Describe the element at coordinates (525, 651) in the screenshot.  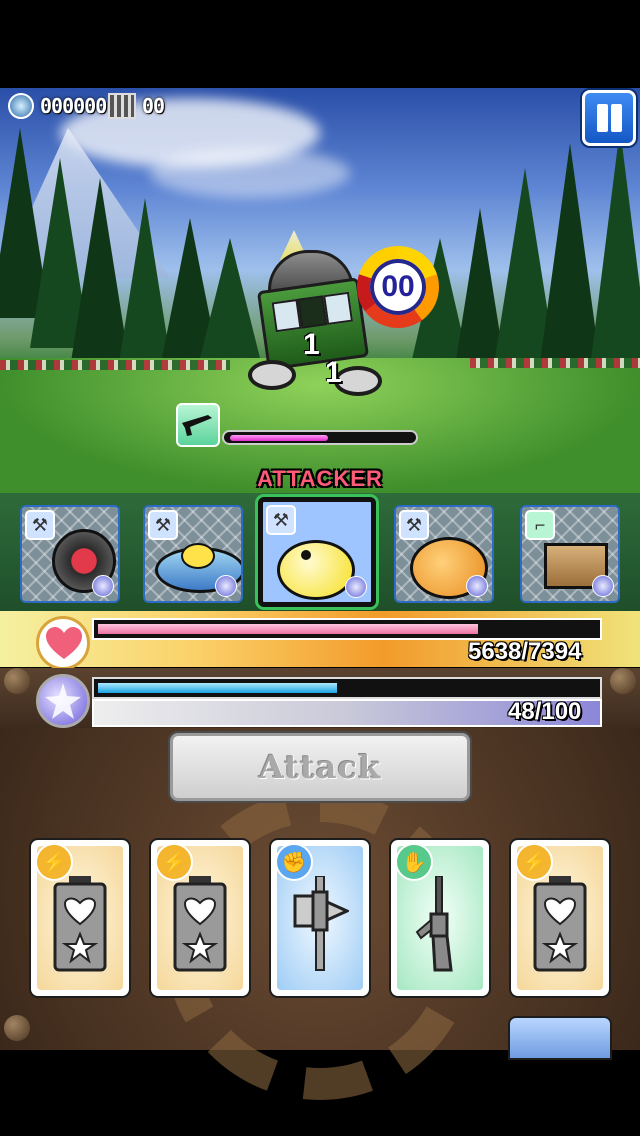
I see `player-hp-text: 5638/7394` at that location.